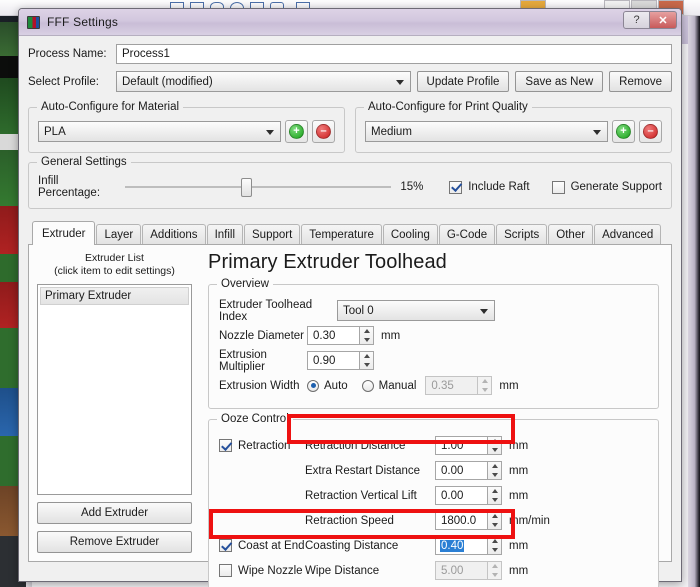 The width and height of the screenshot is (700, 587). What do you see at coordinates (397, 385) in the screenshot?
I see `extrusion-width-manual-label: Manual` at bounding box center [397, 385].